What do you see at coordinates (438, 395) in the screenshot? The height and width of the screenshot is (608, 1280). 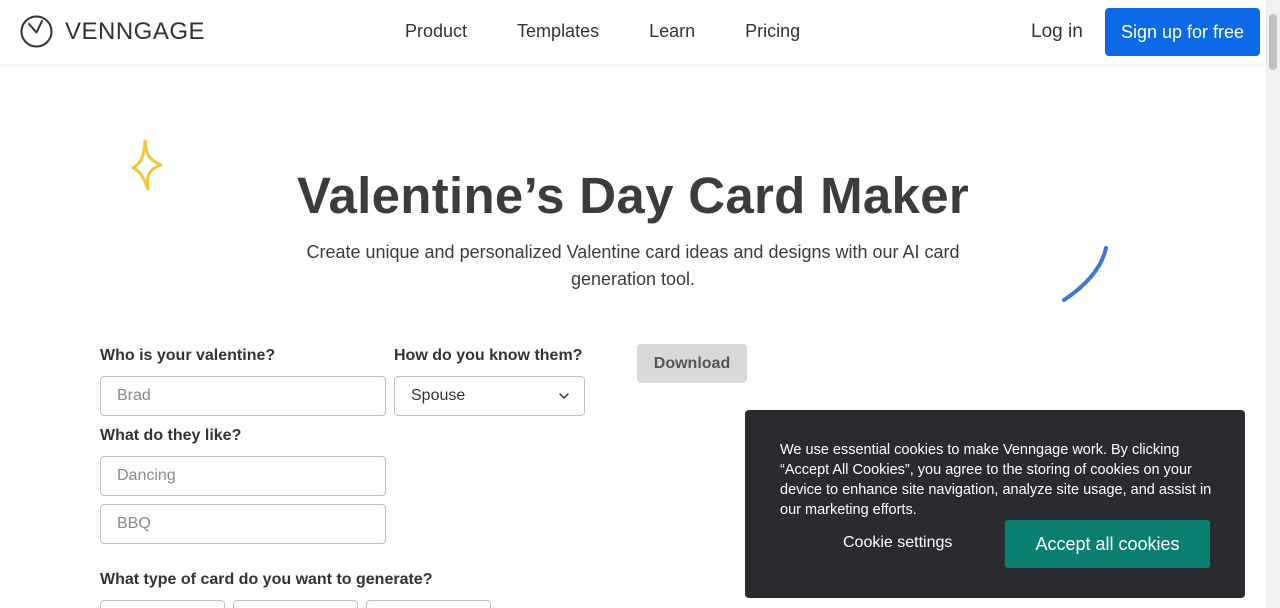 I see `relation-select-value: Spouse` at bounding box center [438, 395].